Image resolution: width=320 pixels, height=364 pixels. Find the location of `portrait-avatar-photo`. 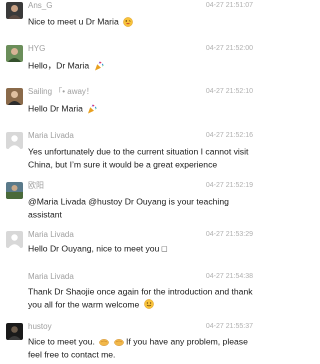

portrait-avatar-photo is located at coordinates (14, 96).